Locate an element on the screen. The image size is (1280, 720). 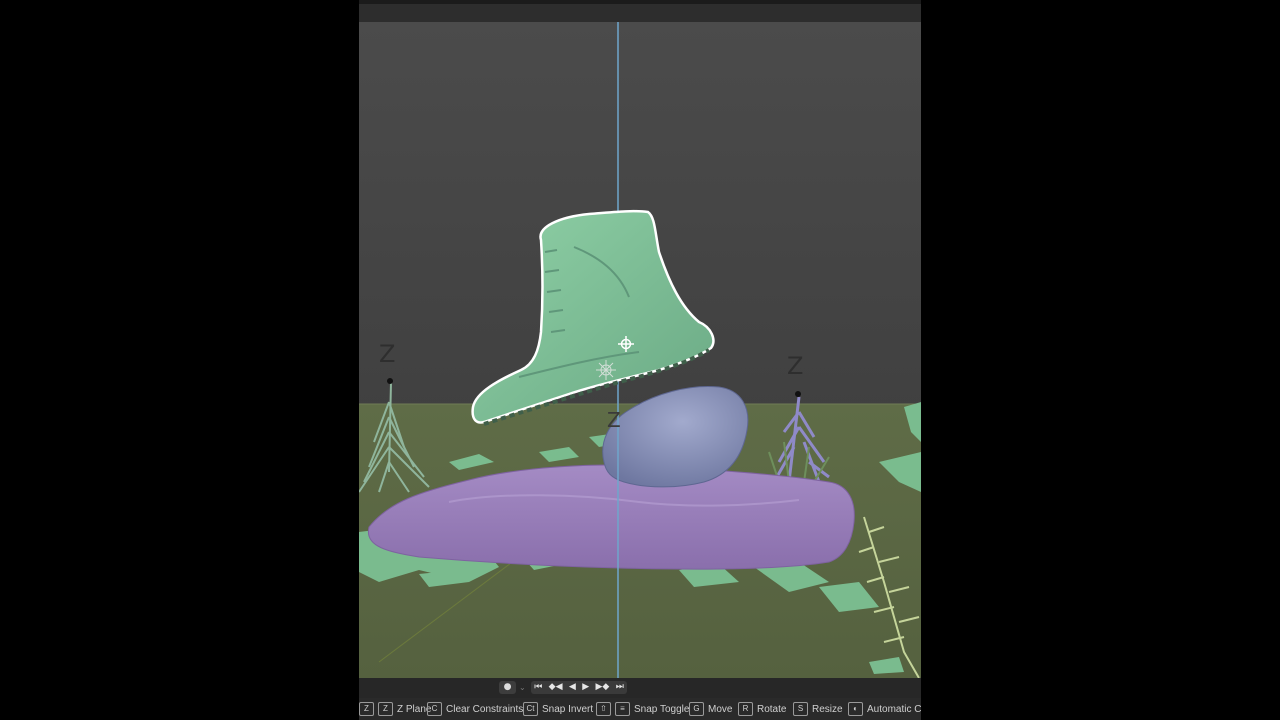
viewport-header is located at coordinates (640, 11).